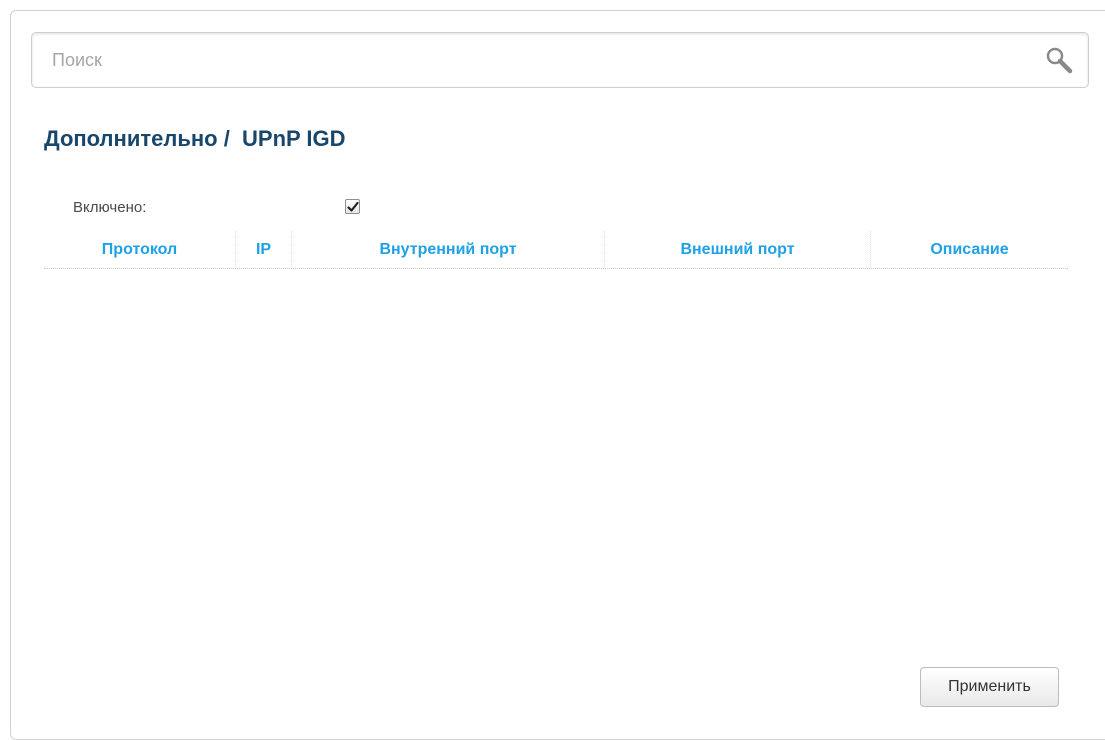  I want to click on column-header-protocol: Протокол, so click(140, 249).